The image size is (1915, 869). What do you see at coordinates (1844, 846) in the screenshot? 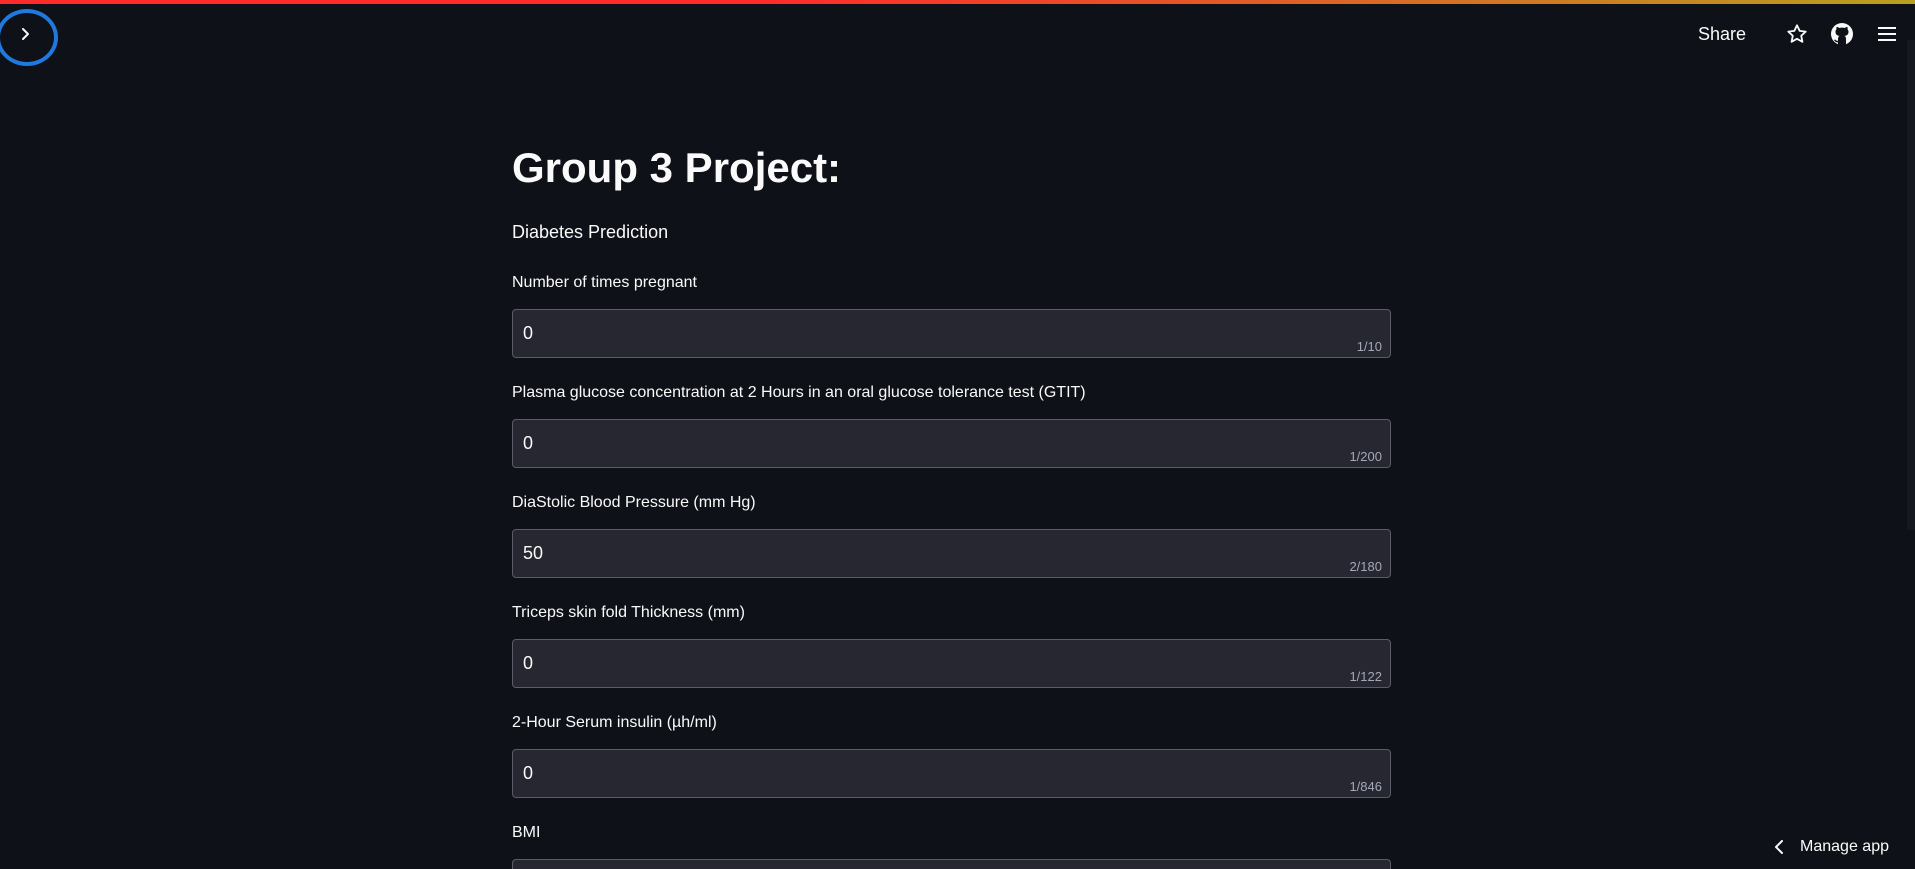
I see `manage-app-label: Manage app` at bounding box center [1844, 846].